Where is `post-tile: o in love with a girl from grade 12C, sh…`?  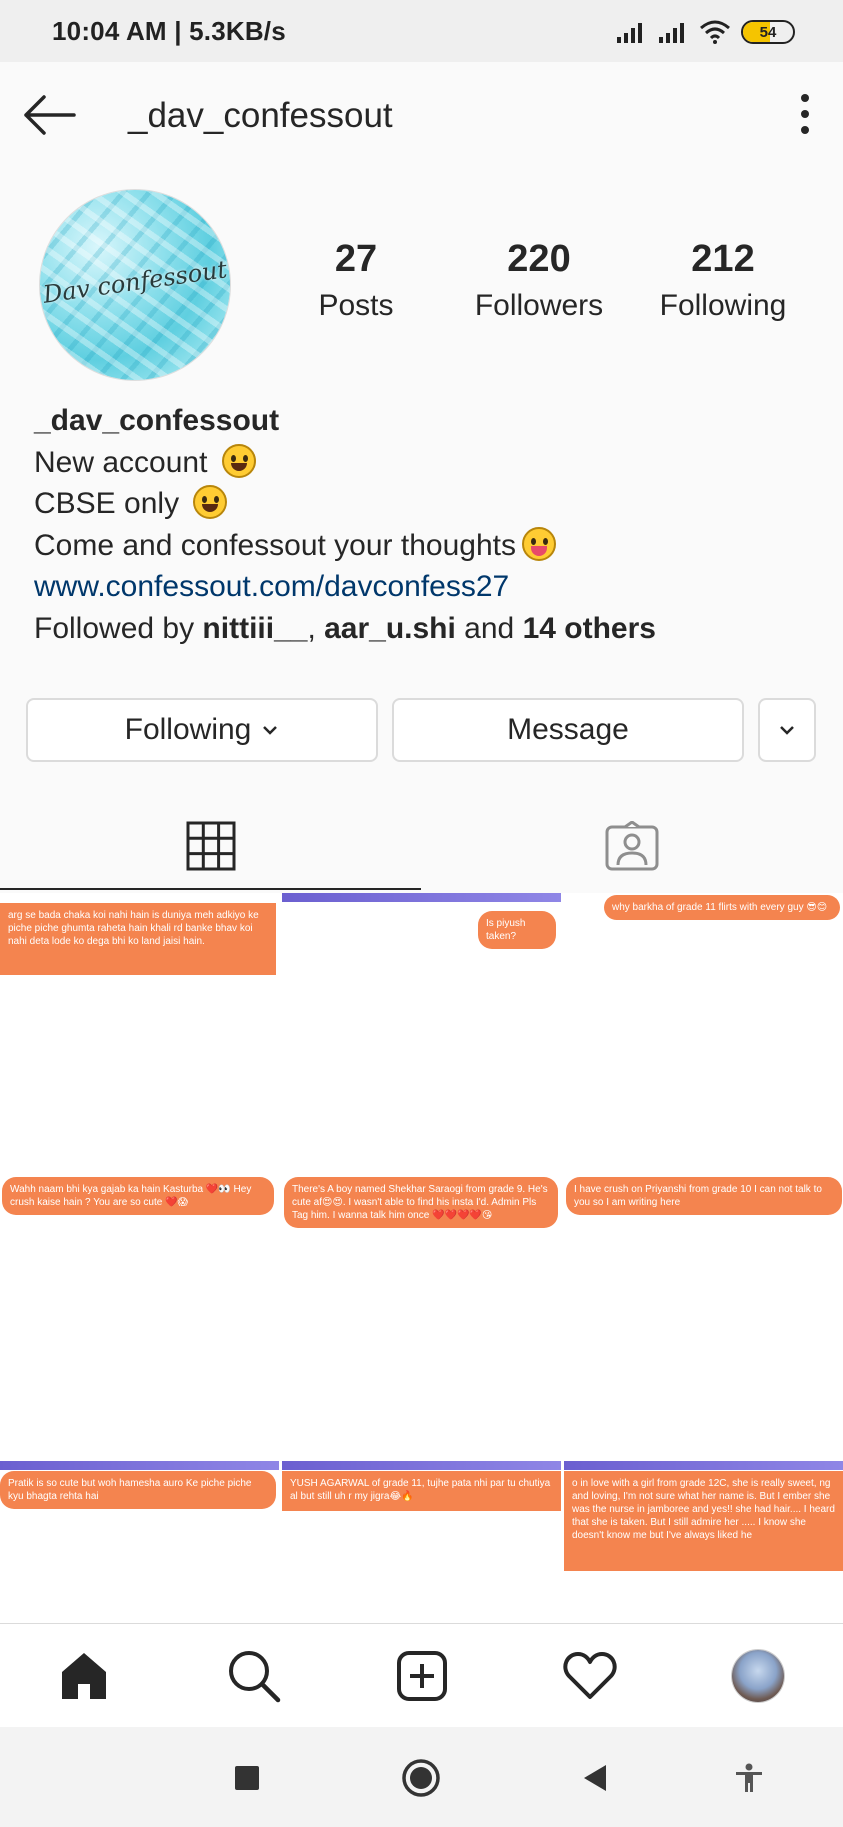
post-tile: o in love with a girl from grade 12C, sh… is located at coordinates (703, 1542).